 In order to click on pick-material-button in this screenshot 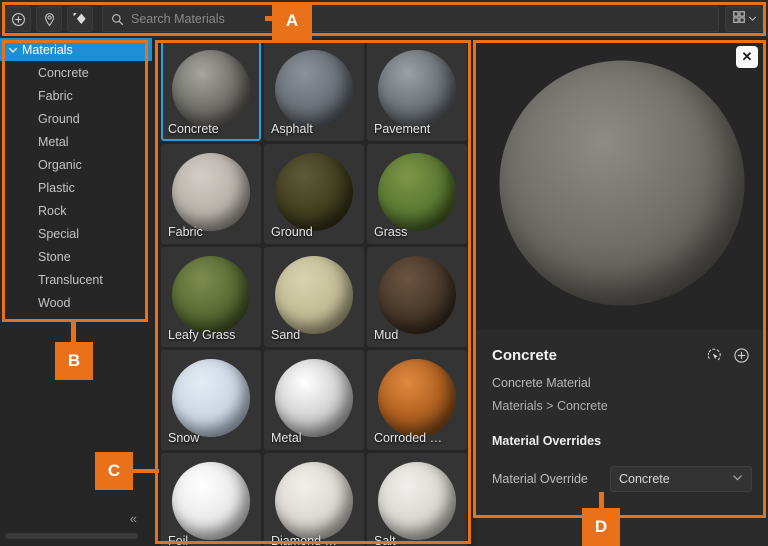, I will do `click(80, 19)`.